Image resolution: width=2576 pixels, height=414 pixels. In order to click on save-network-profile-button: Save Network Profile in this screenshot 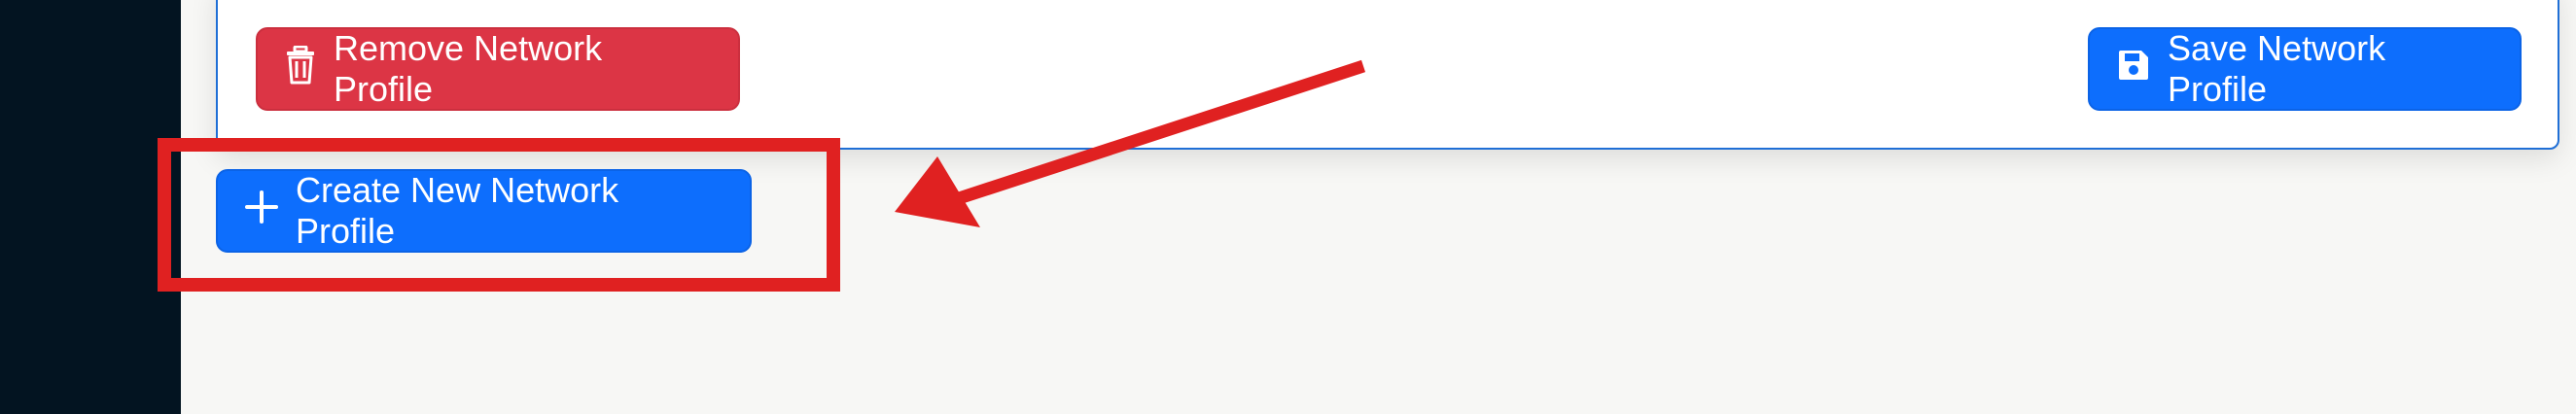, I will do `click(2305, 69)`.